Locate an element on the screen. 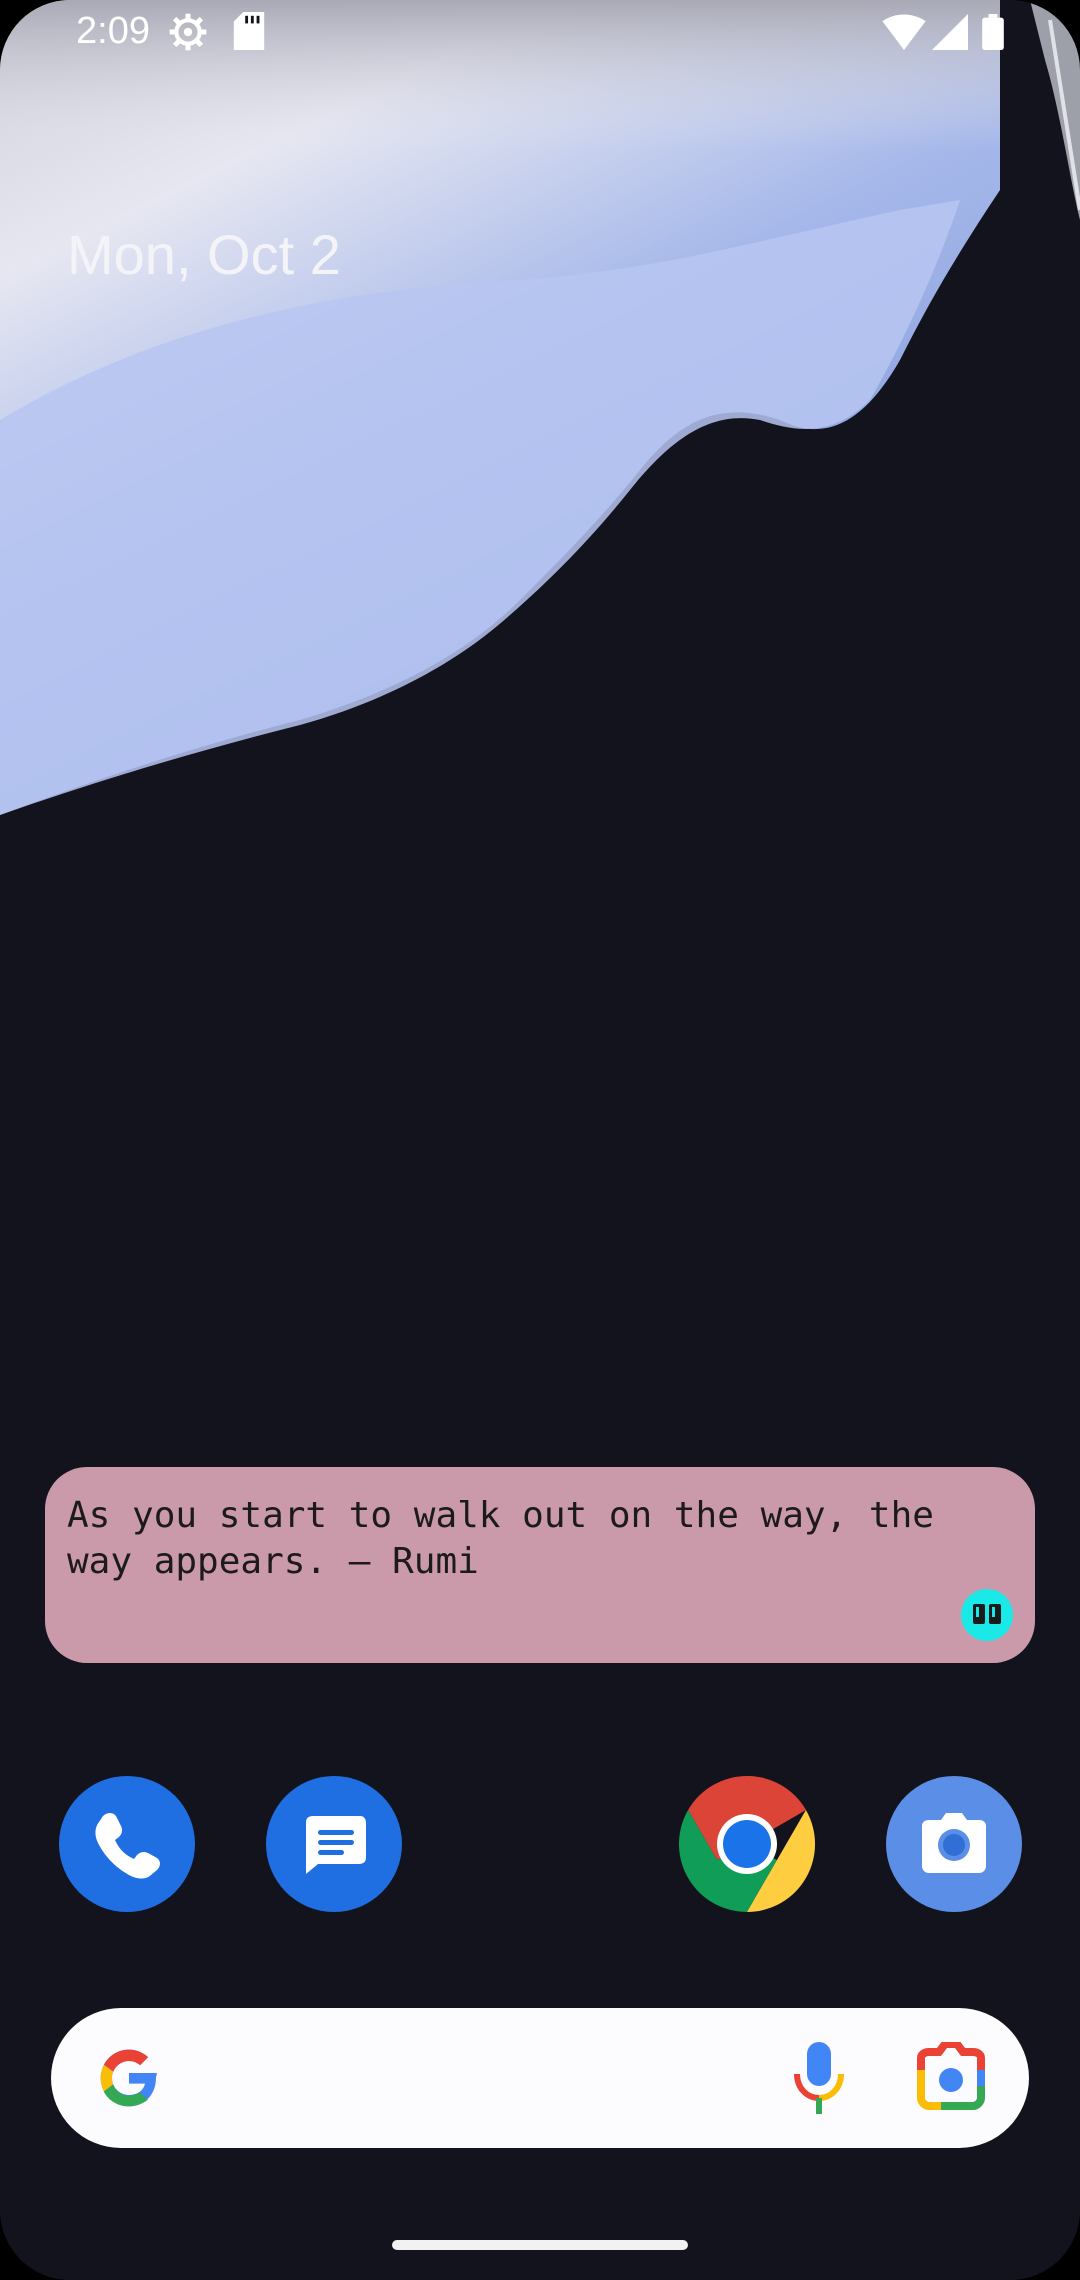 Image resolution: width=1080 pixels, height=2280 pixels. phone-icon is located at coordinates (127, 1846).